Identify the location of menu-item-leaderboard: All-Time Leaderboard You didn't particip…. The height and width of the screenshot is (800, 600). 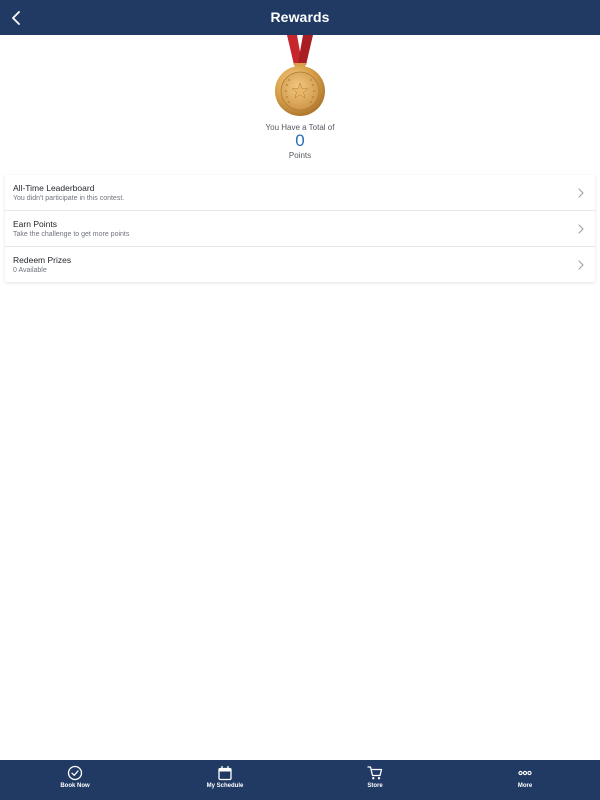
(300, 193).